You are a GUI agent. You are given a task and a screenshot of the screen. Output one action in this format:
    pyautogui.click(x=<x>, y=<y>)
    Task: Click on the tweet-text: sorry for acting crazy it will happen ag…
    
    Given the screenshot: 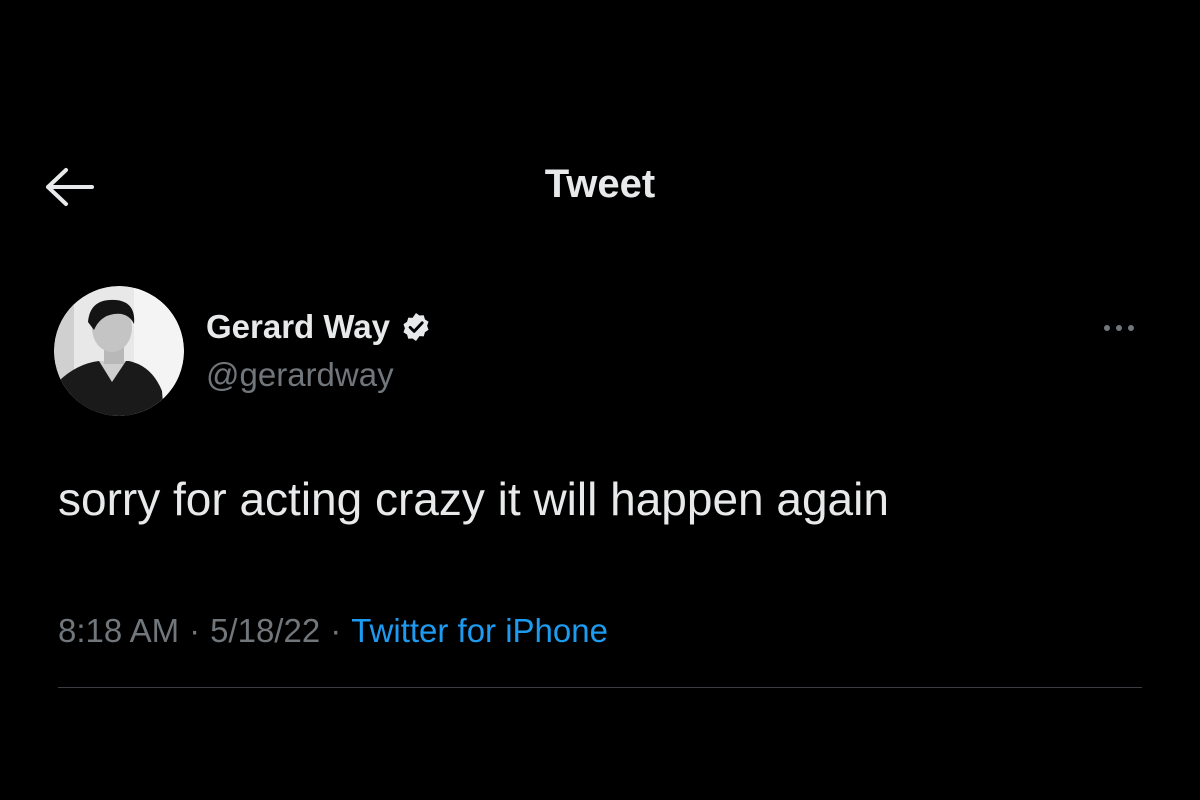 What is the action you would take?
    pyautogui.click(x=473, y=499)
    